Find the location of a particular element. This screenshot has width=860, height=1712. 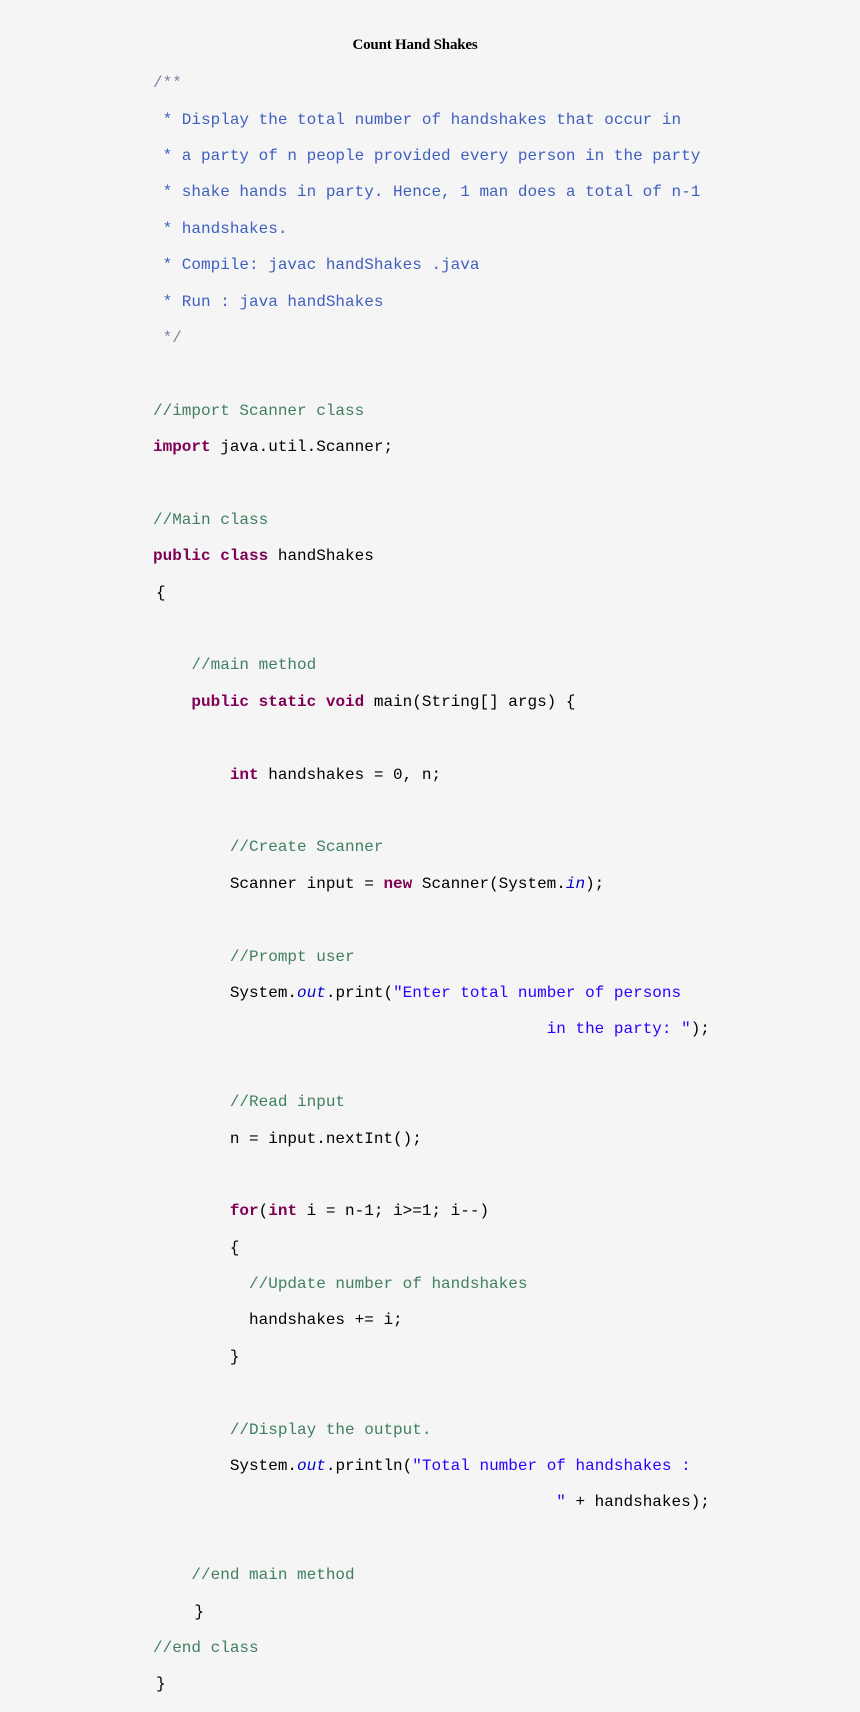

end-main-brace-line: } is located at coordinates (431, 1612).